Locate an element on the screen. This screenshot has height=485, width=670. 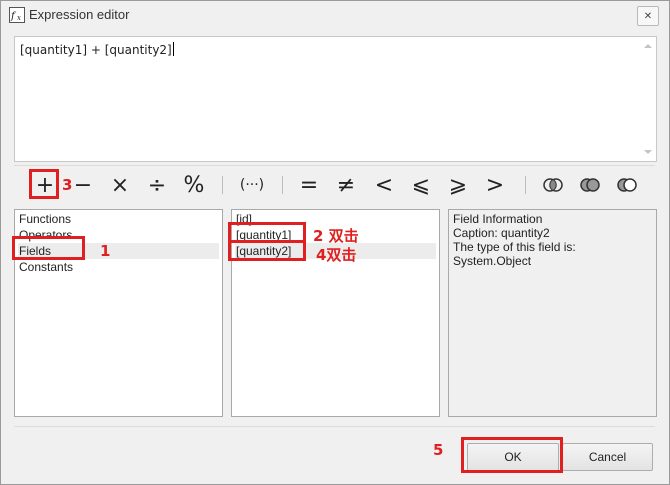
not-equals-icon: ≠ is located at coordinates (346, 185).